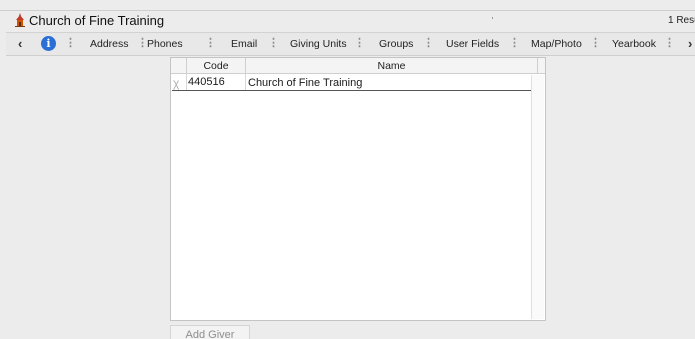  What do you see at coordinates (244, 44) in the screenshot?
I see `tab-email: Email` at bounding box center [244, 44].